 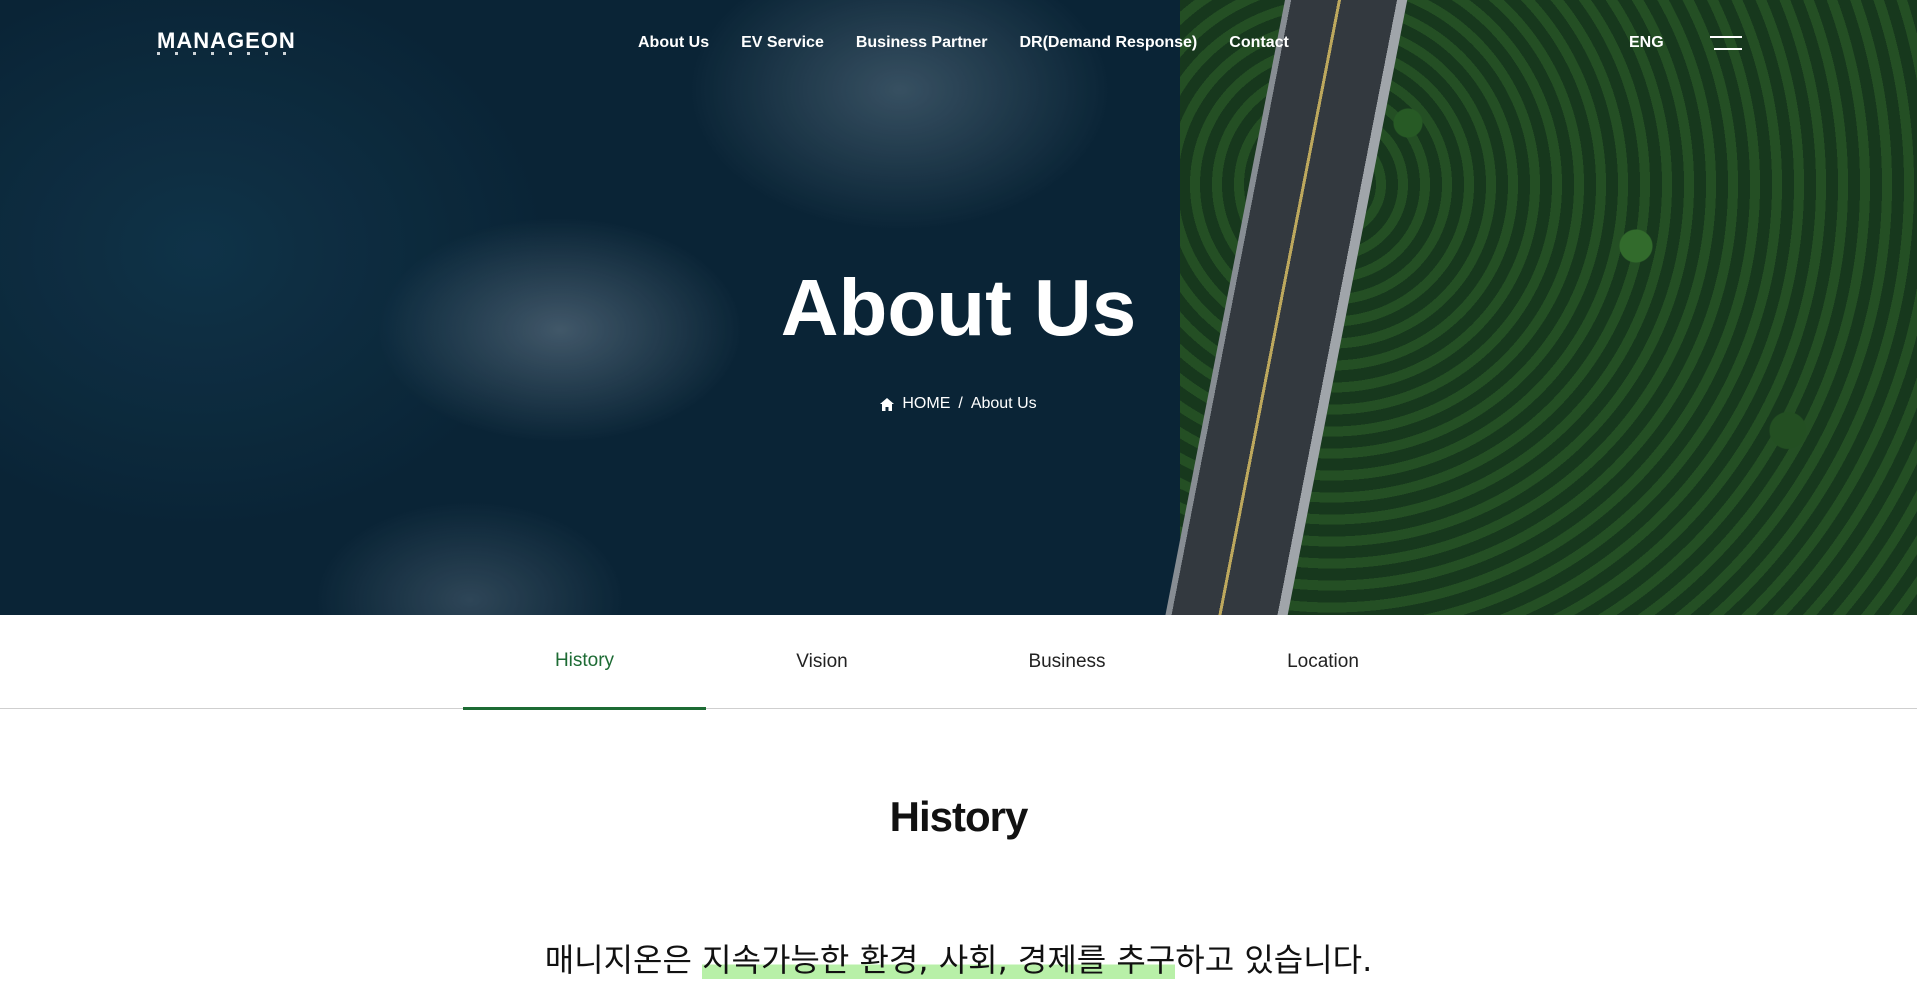 I want to click on tab-location: Location, so click(x=1323, y=662).